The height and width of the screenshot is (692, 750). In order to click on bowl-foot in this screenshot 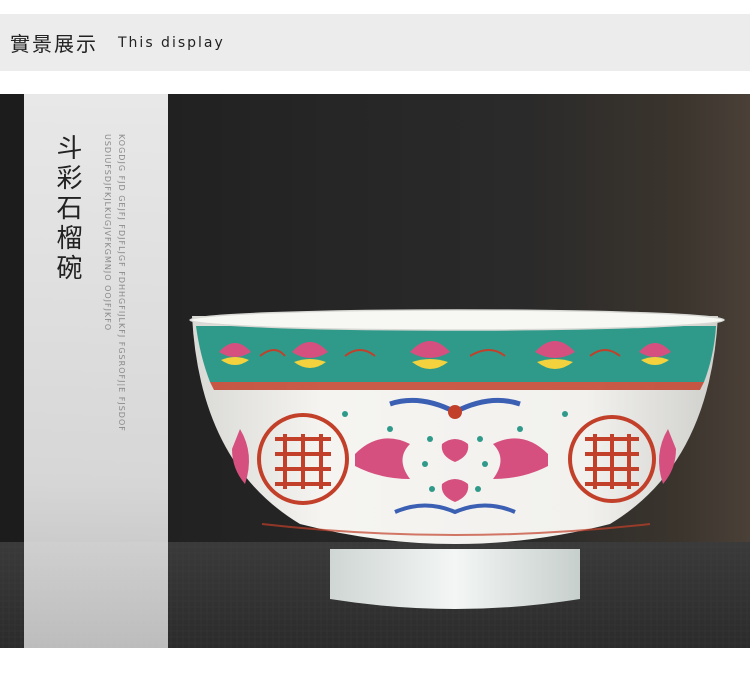, I will do `click(455, 579)`.